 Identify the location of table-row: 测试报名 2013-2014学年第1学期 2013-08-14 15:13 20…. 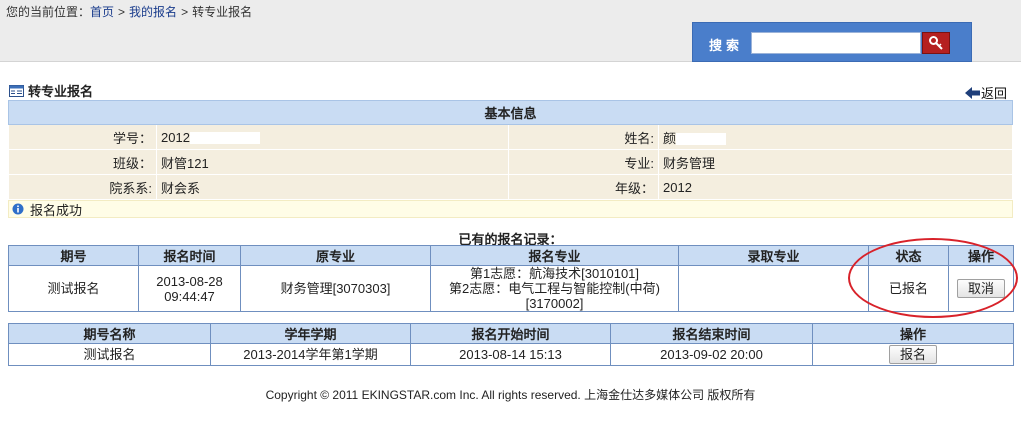
(511, 354).